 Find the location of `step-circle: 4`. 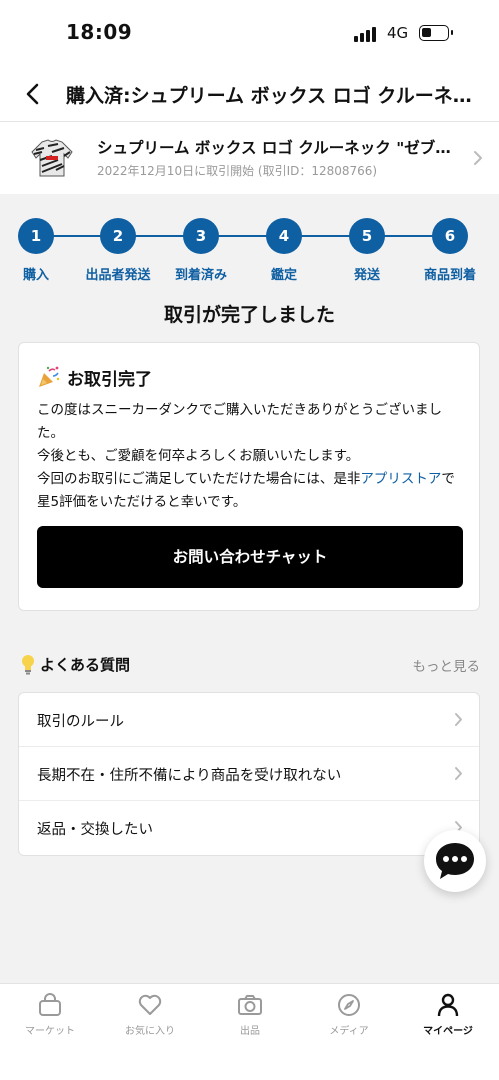

step-circle: 4 is located at coordinates (284, 236).